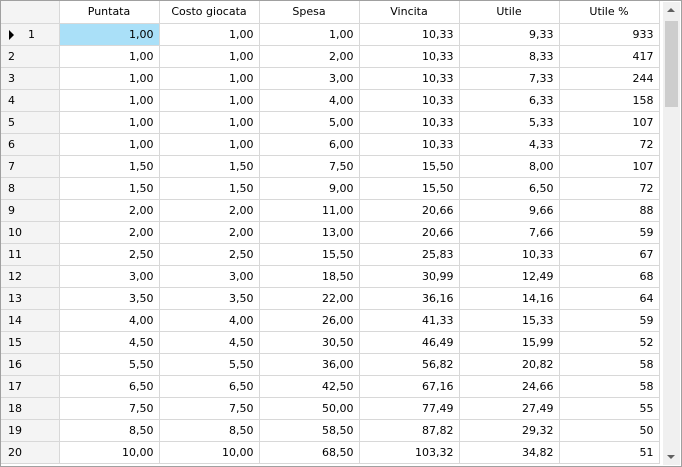 This screenshot has height=467, width=682. I want to click on table-row: 10 2,00 2,00 13,00 20,66 7,66 59, so click(330, 232).